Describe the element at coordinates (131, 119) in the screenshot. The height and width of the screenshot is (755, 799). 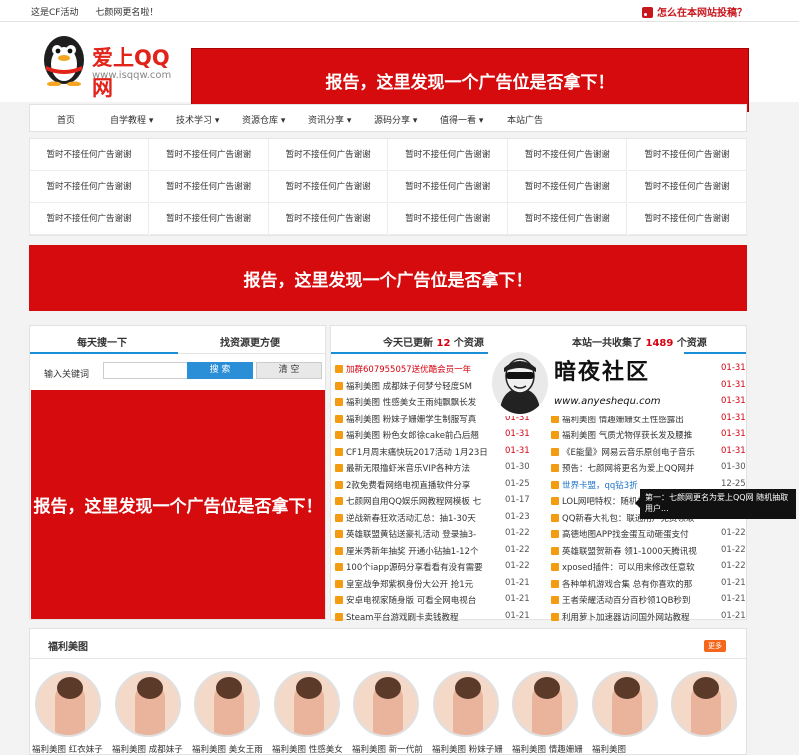
I see `nav-item-tutorials: 自学教程 ▾` at that location.